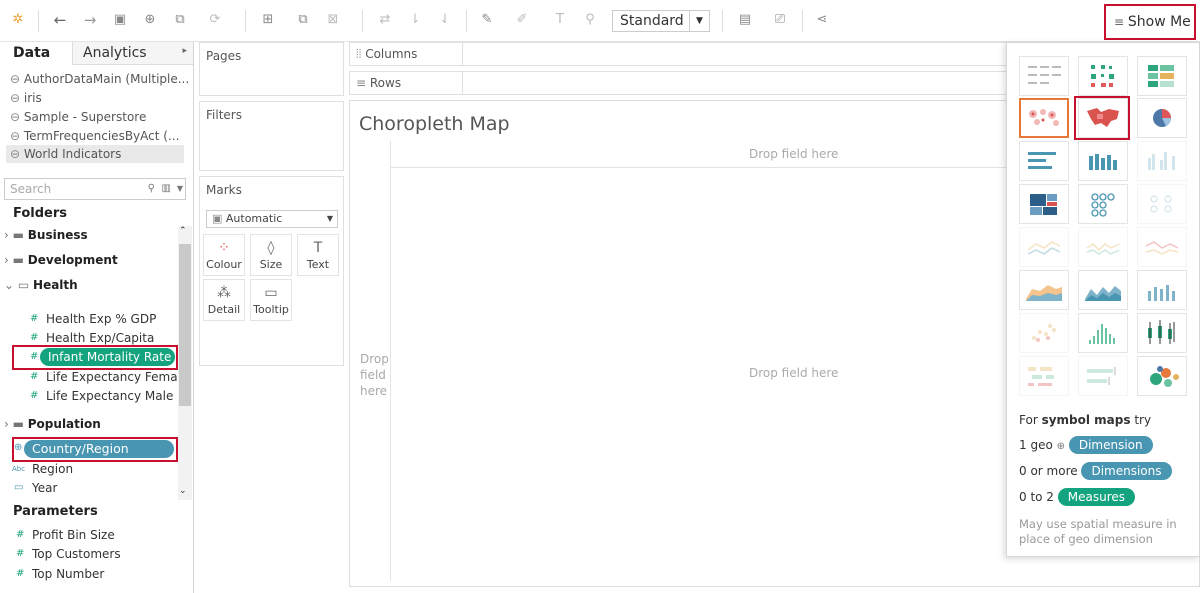 This screenshot has width=1200, height=593. Describe the element at coordinates (1162, 204) in the screenshot. I see `chart-side-by-side-circles-icon` at that location.